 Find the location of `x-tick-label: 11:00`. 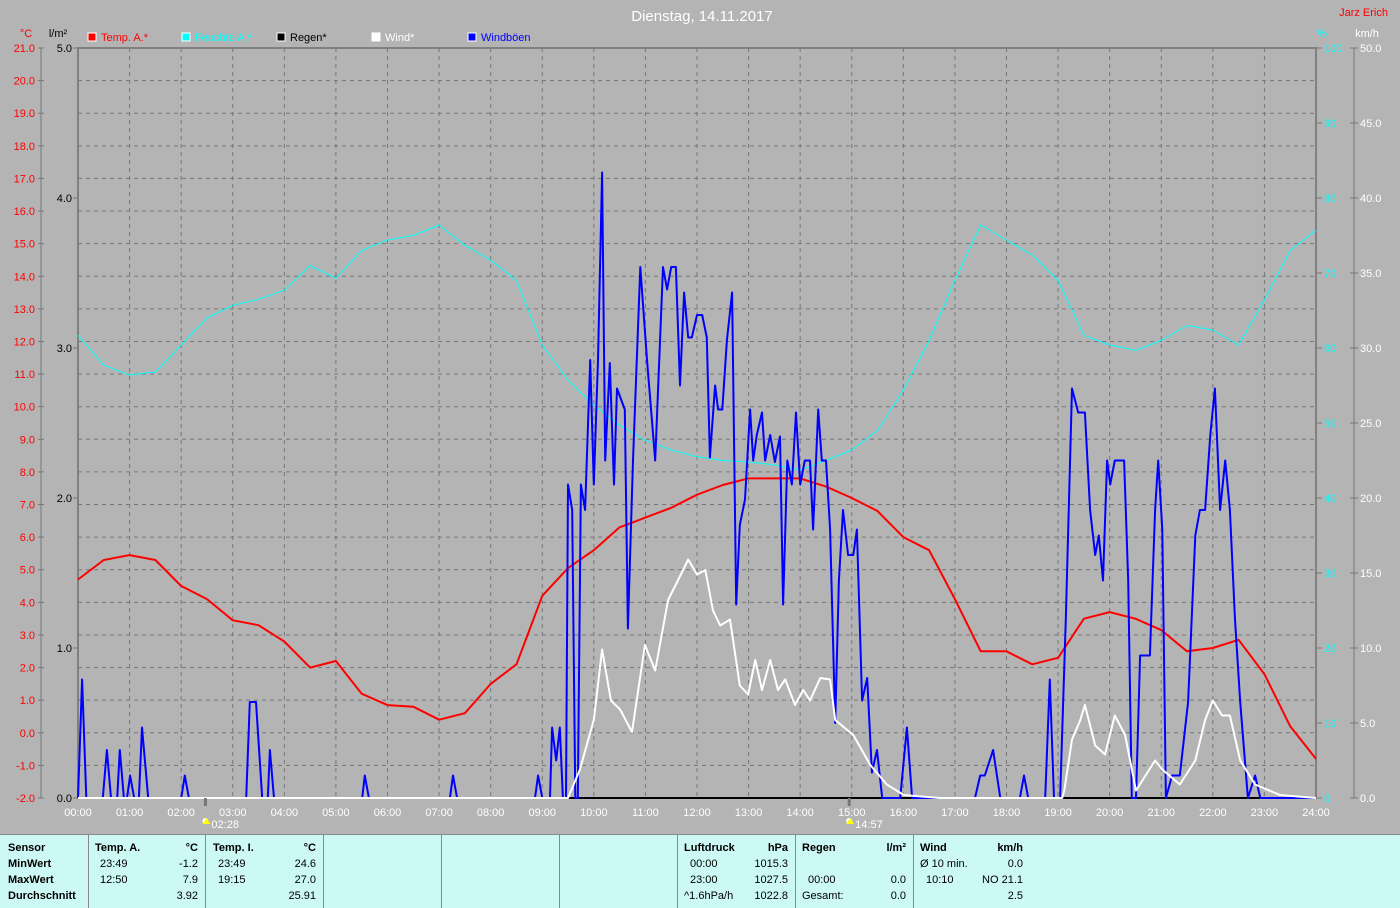

x-tick-label: 11:00 is located at coordinates (645, 813).